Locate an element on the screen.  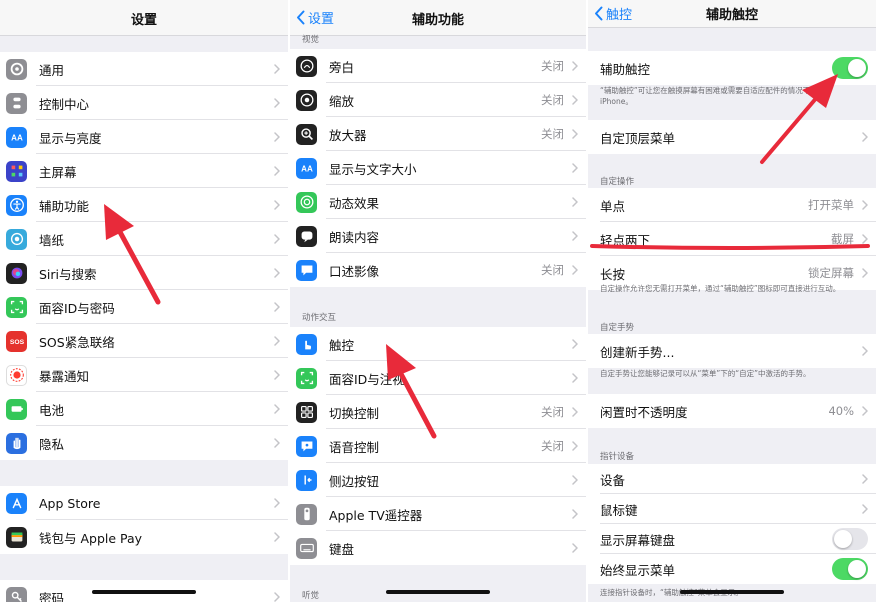
double-tap-row: 轻点两下 截屏 is located at coordinates (732, 239).